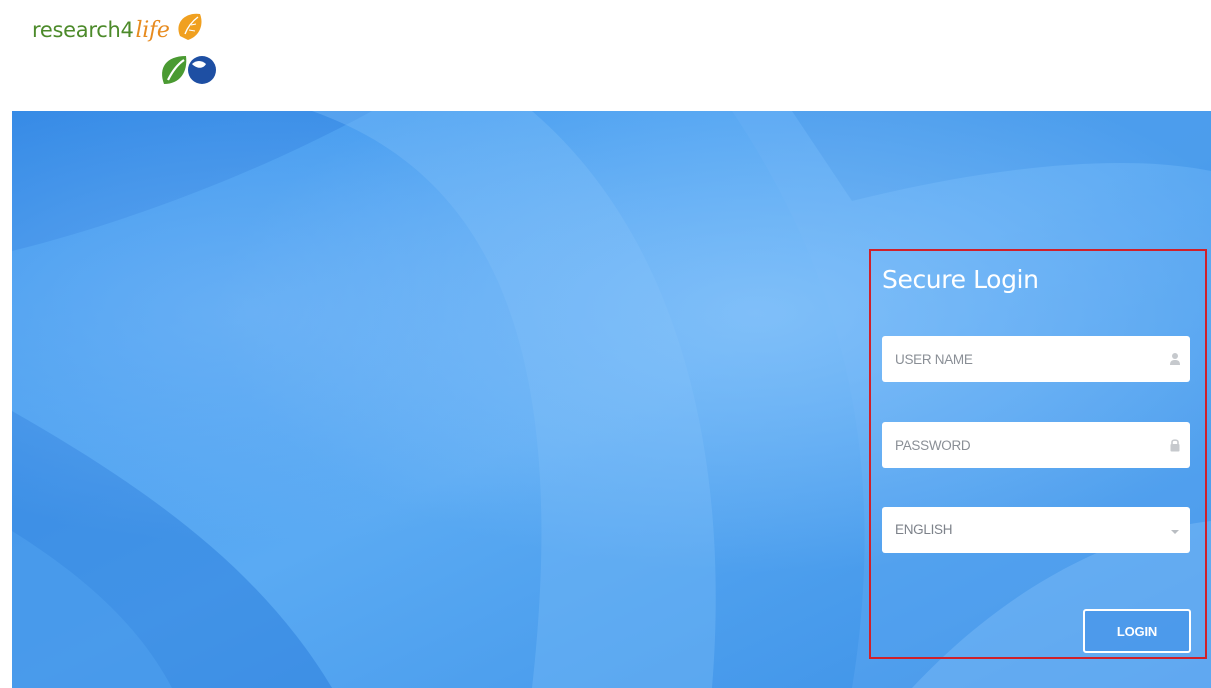 The image size is (1211, 688). Describe the element at coordinates (1017, 445) in the screenshot. I see `password-input` at that location.